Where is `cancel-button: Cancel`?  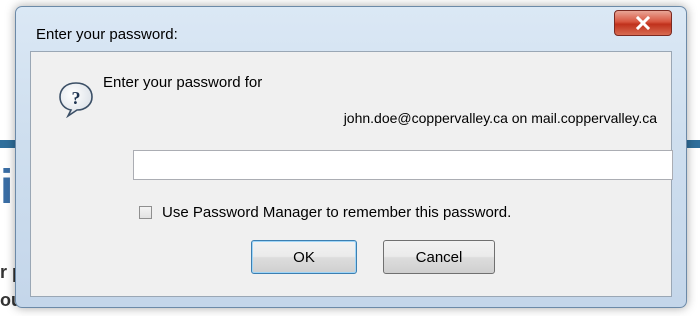 cancel-button: Cancel is located at coordinates (439, 257).